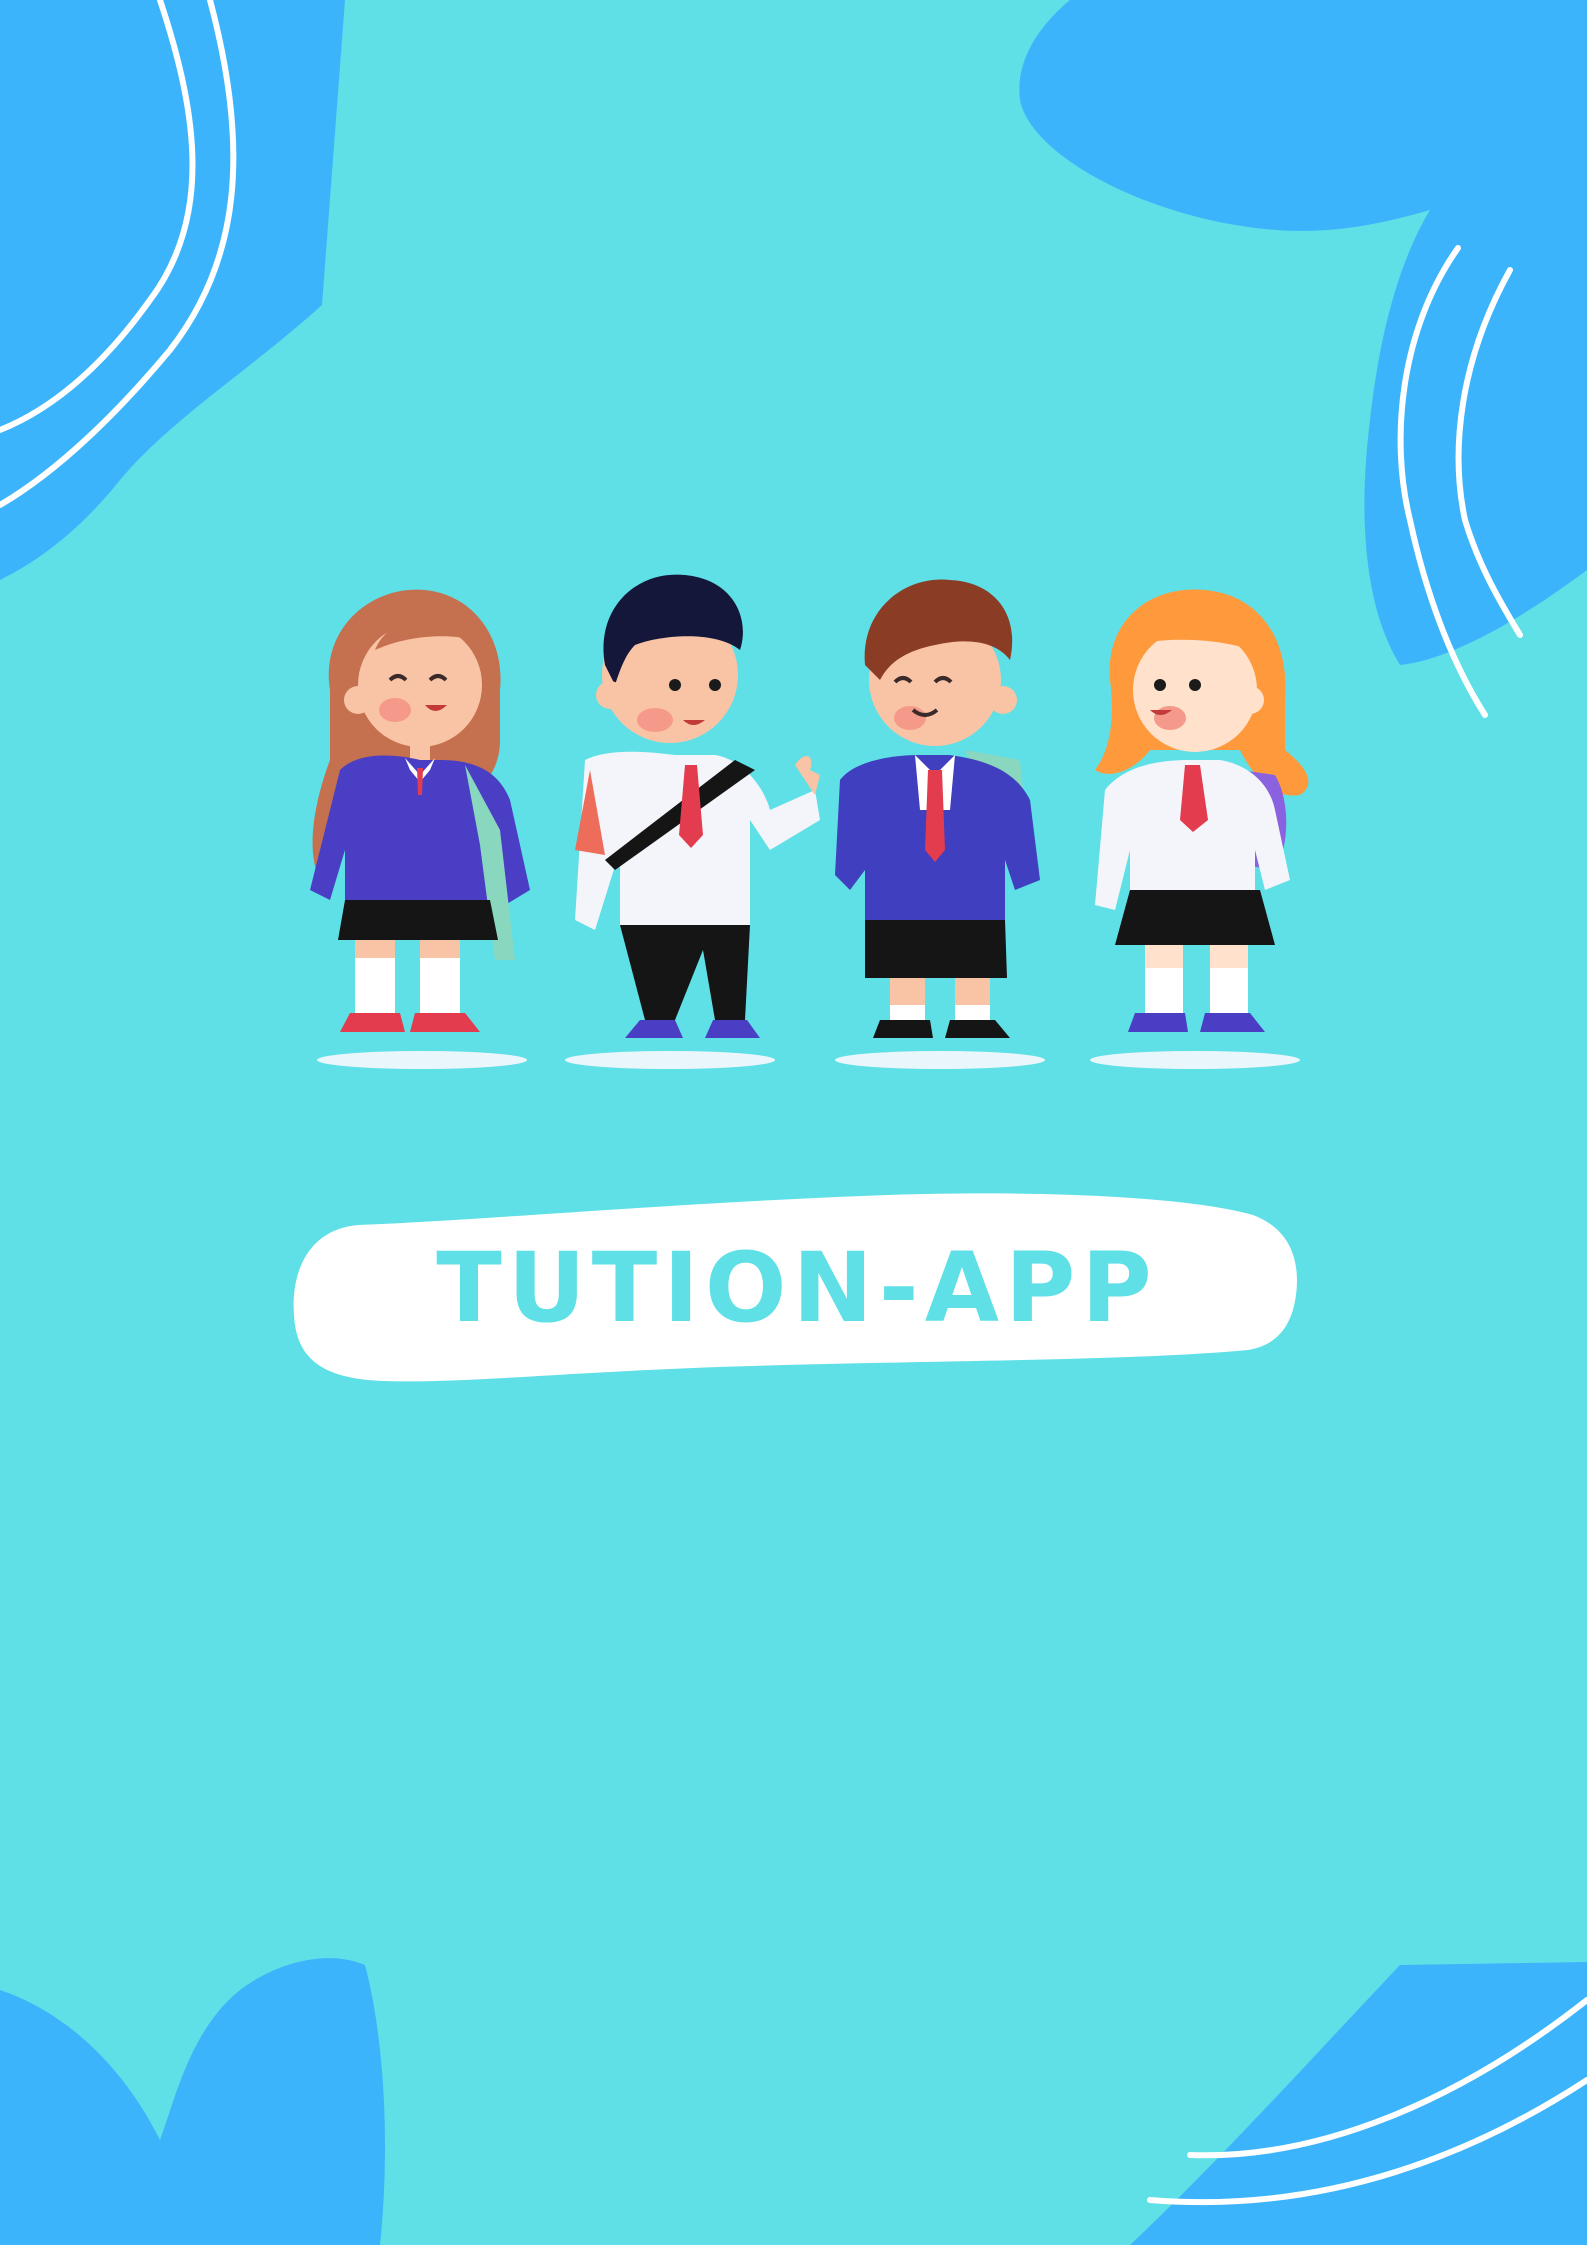 The image size is (1587, 2245). I want to click on blob-top-right, so click(1303, 332).